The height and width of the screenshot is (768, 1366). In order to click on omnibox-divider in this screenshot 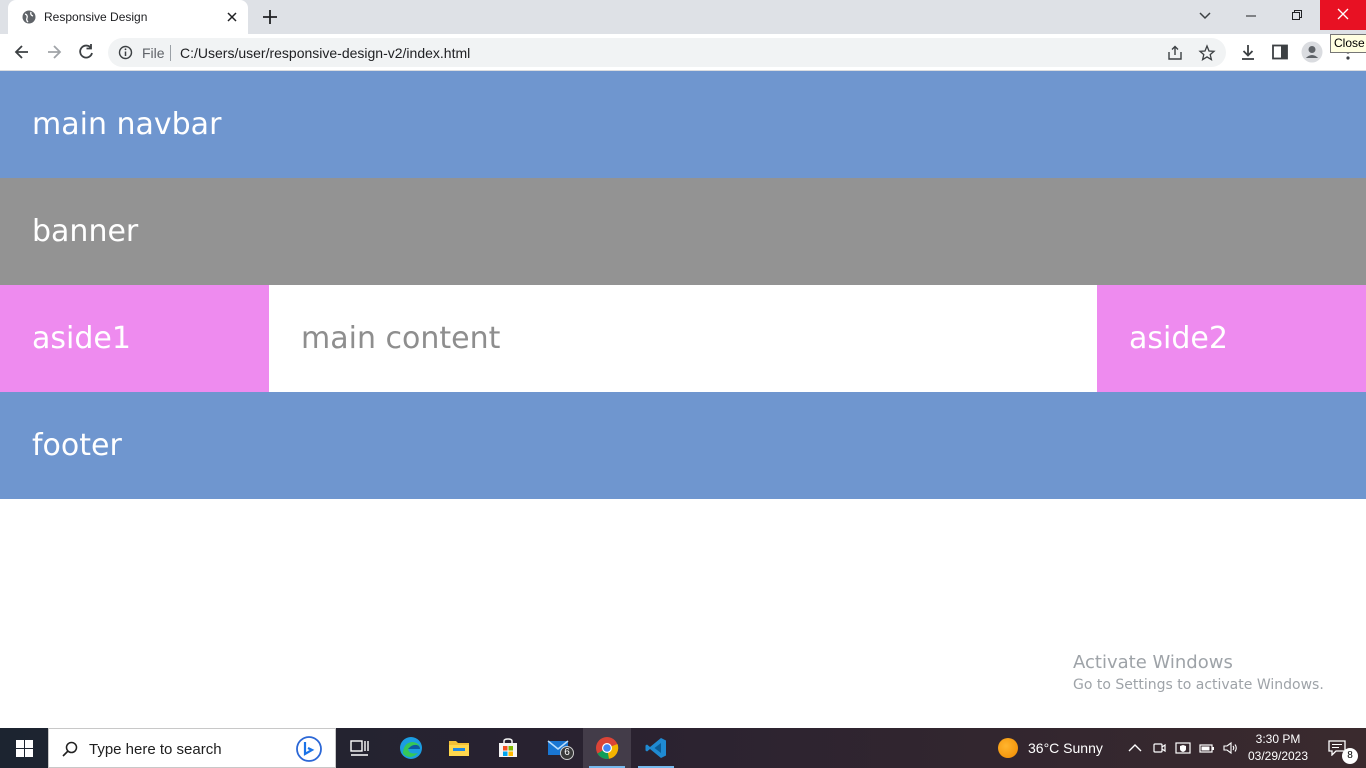, I will do `click(170, 53)`.